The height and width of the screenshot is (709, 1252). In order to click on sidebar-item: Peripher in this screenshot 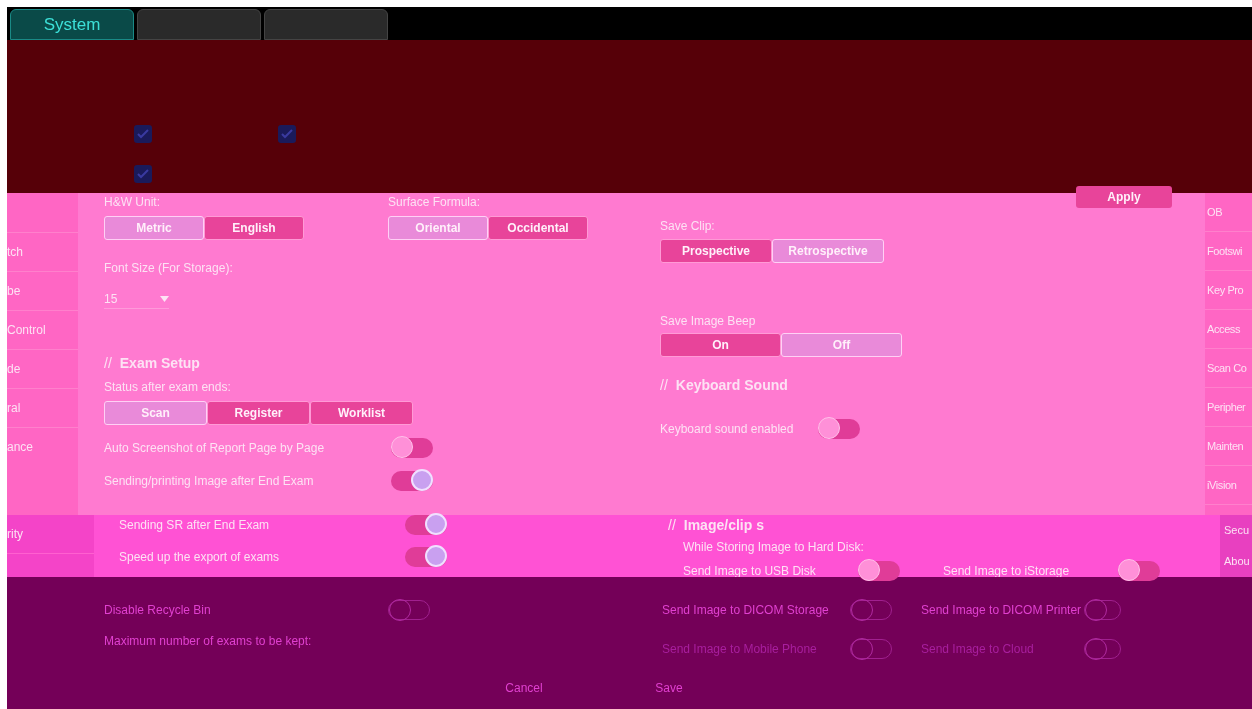, I will do `click(1226, 407)`.